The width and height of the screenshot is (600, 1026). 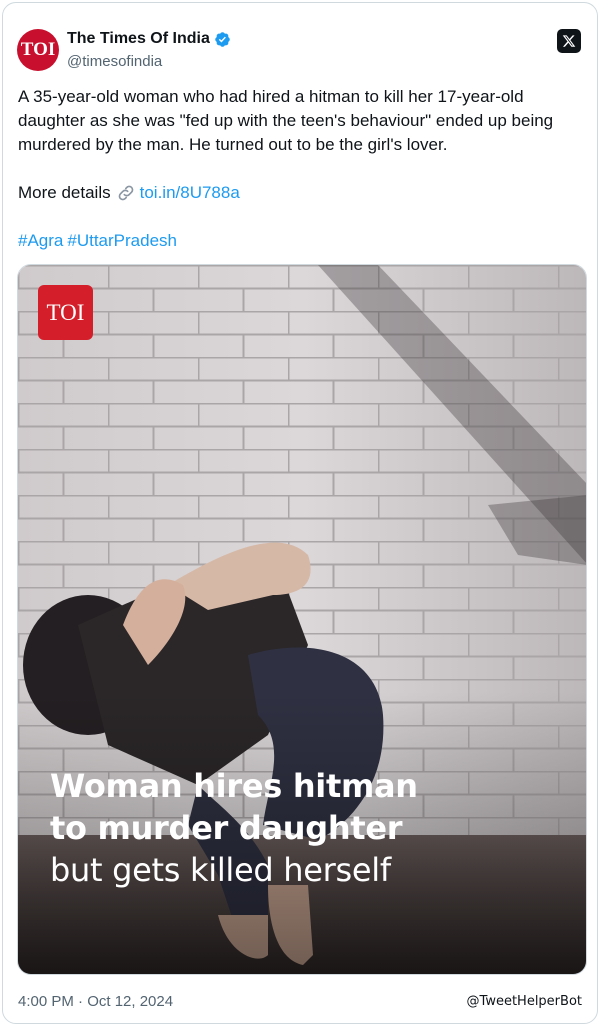 What do you see at coordinates (190, 193) in the screenshot?
I see `details-link: toi.in/8U788a` at bounding box center [190, 193].